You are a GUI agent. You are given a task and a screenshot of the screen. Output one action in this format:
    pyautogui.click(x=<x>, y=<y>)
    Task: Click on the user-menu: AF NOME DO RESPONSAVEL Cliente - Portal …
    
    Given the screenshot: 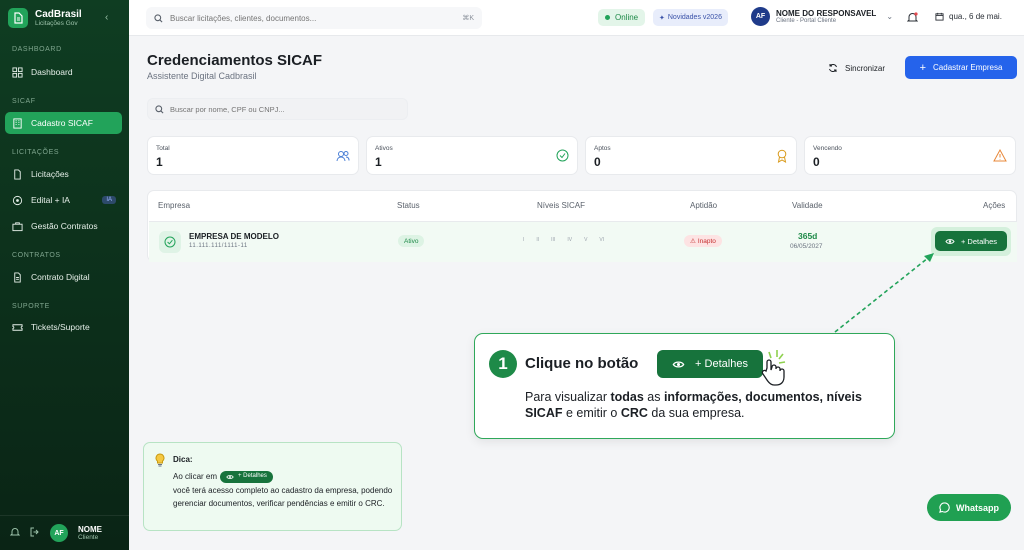 What is the action you would take?
    pyautogui.click(x=822, y=16)
    